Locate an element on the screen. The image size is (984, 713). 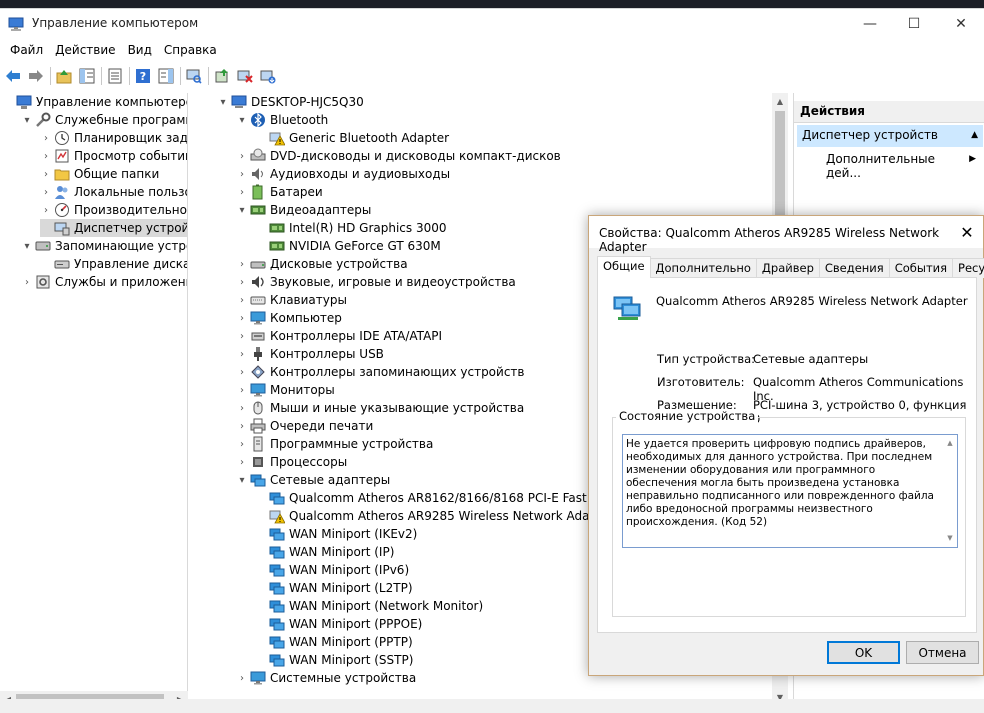
device-tree-item: › Очереди печати is located at coordinates (304, 426).